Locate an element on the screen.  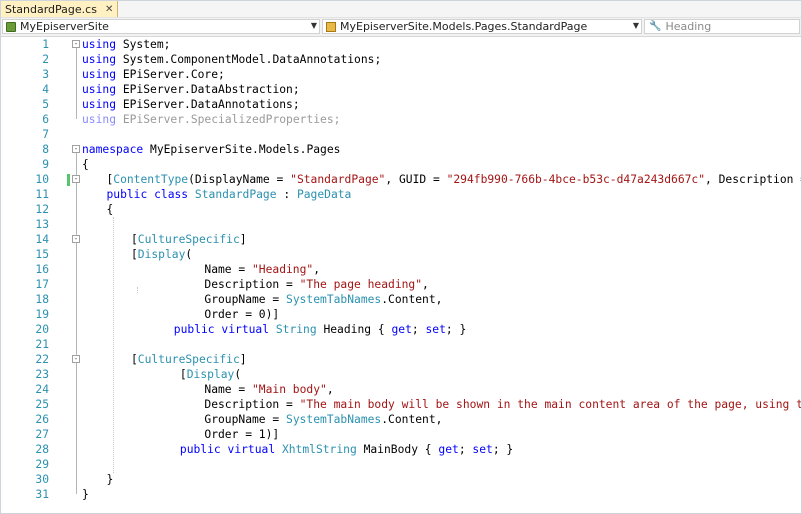
line-number: 7 is located at coordinates (45, 134).